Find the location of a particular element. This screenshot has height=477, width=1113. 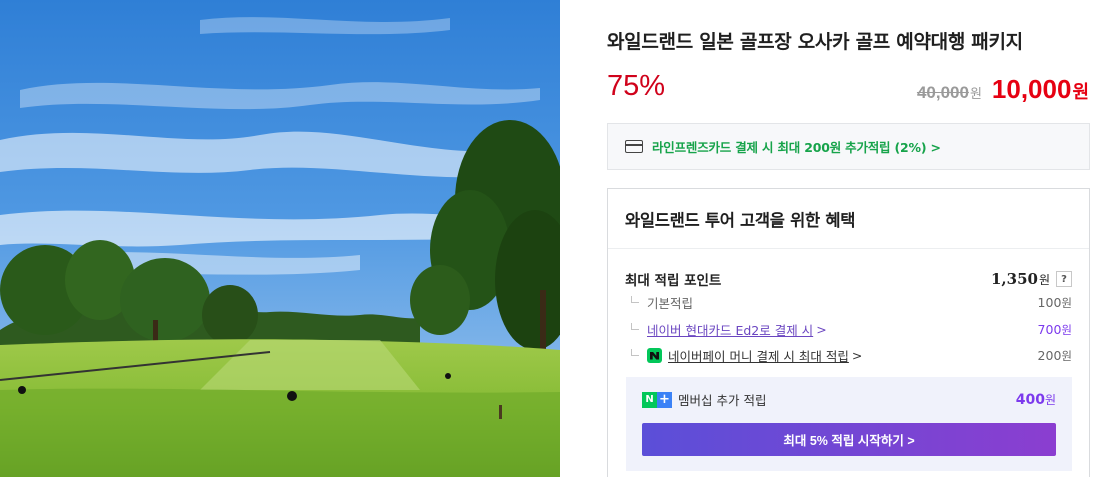

points-item-npay-money: 네이버페이 머니 결제 시 최대 적립 > 200원 is located at coordinates (851, 355).